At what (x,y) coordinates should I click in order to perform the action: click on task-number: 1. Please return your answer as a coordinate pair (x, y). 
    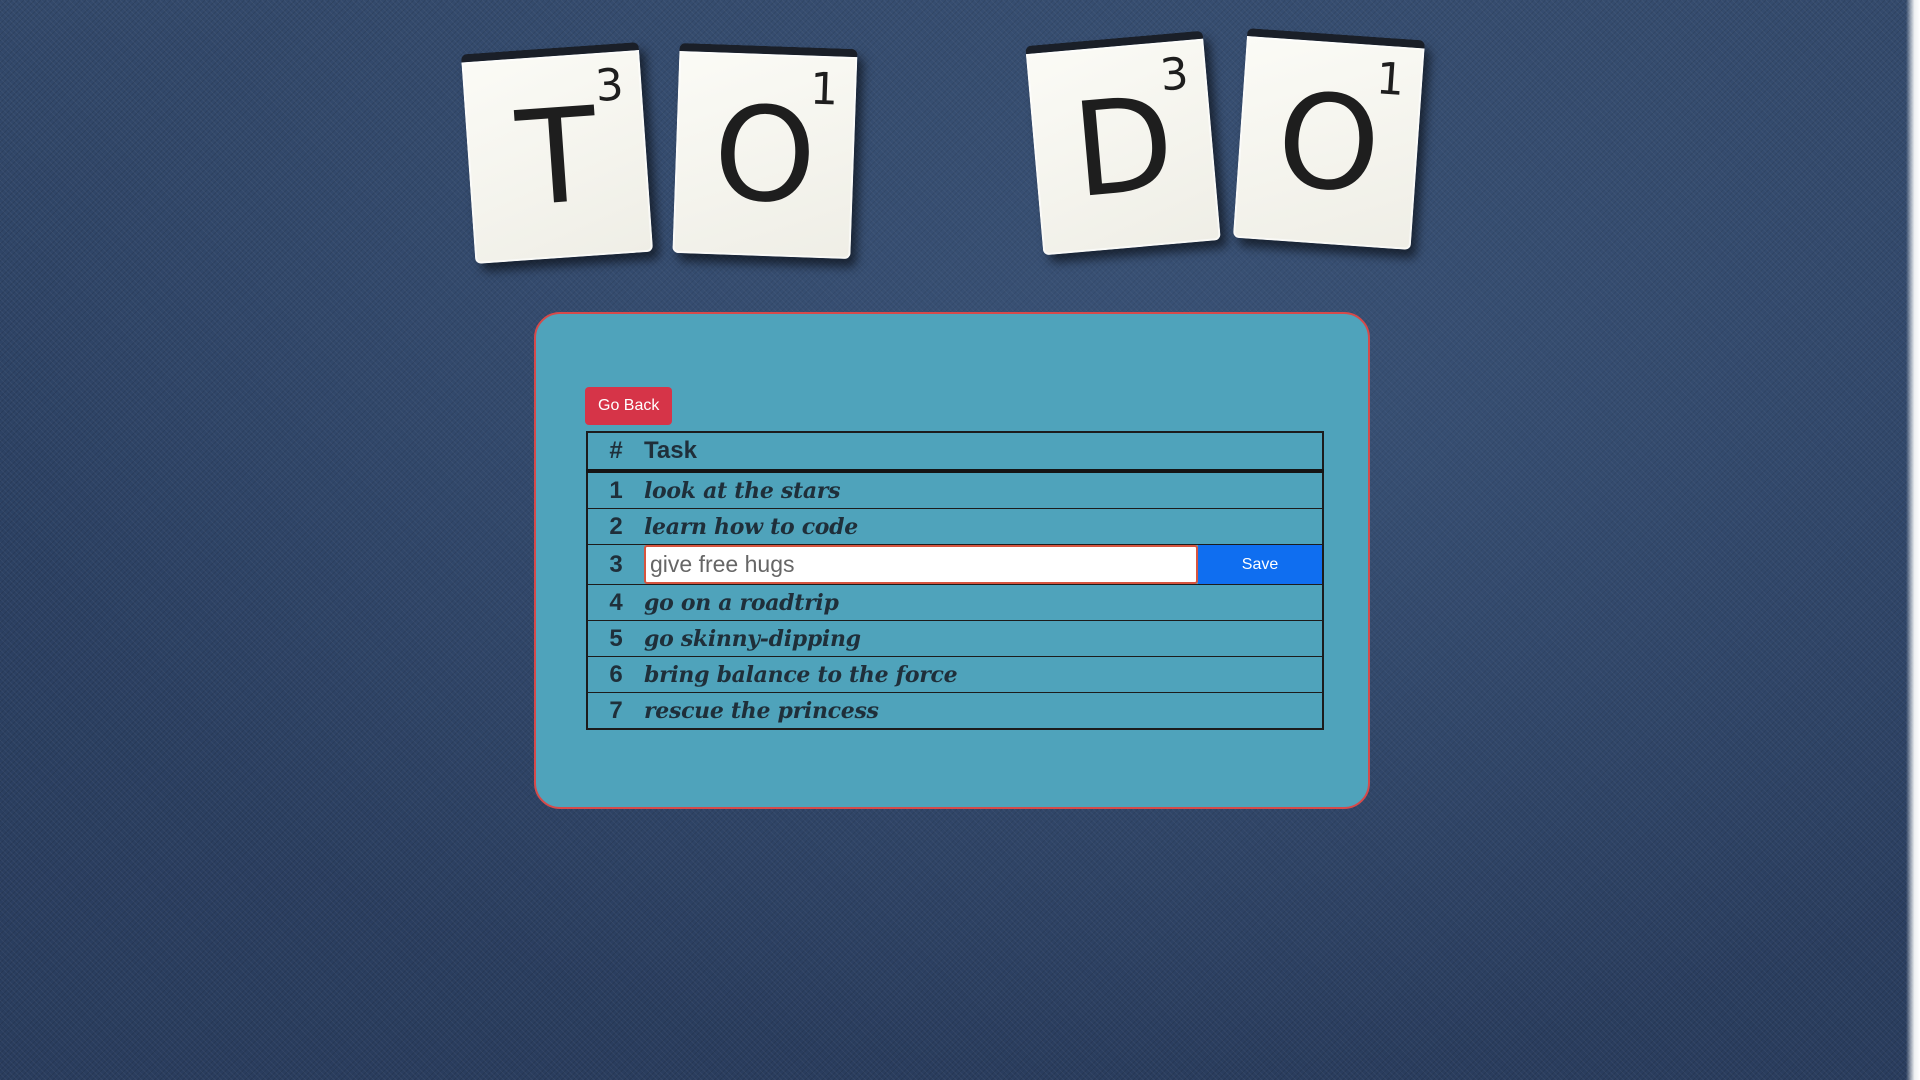
    Looking at the image, I should click on (615, 489).